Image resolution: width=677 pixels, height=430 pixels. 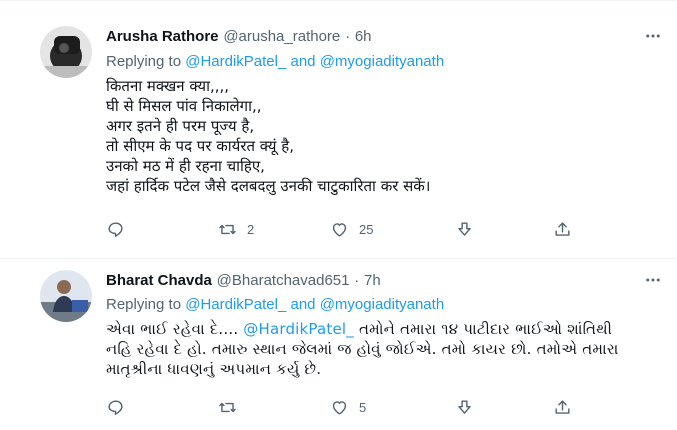 I want to click on tweet-actions: 5, so click(x=346, y=408).